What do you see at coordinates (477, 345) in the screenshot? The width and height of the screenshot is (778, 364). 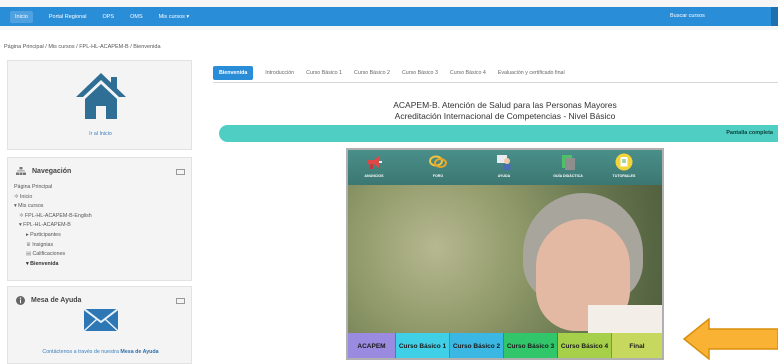 I see `basic-course-2-button: Curso Básico 2` at bounding box center [477, 345].